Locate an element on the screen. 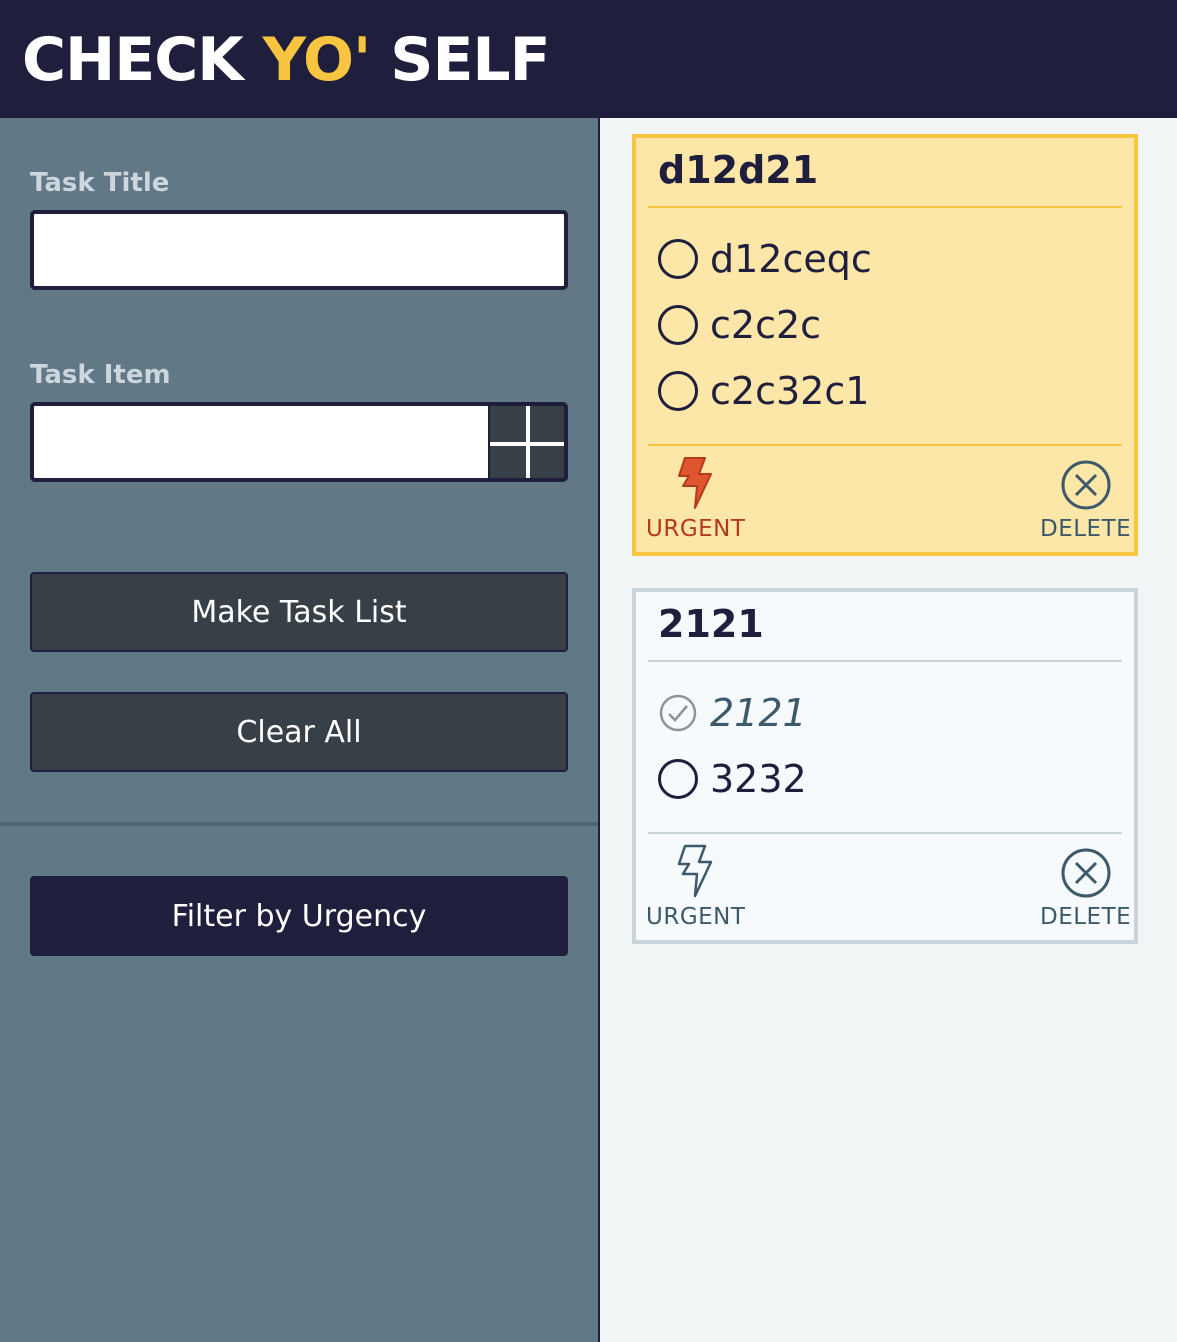 The image size is (1177, 1342). task-item: 3232 is located at coordinates (732, 779).